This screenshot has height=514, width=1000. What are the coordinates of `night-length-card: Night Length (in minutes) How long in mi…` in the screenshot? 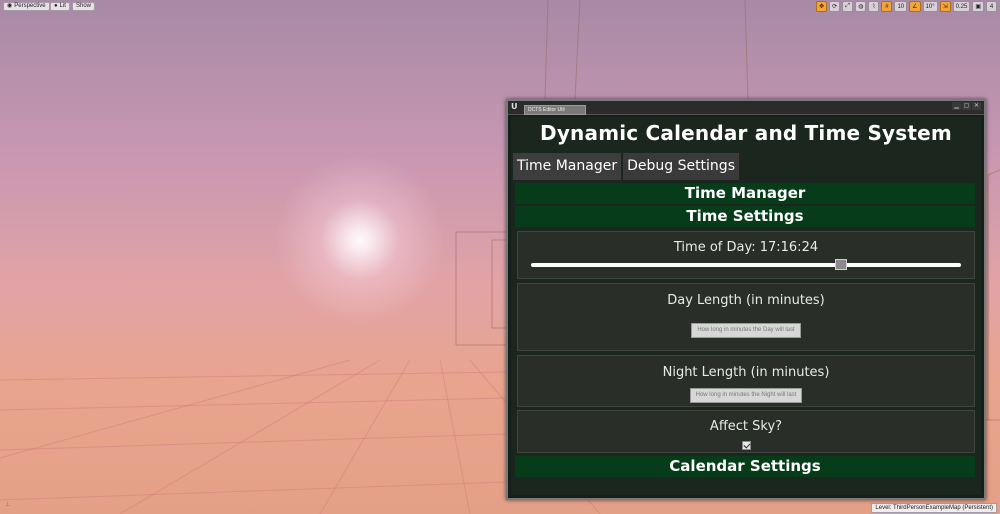 It's located at (746, 381).